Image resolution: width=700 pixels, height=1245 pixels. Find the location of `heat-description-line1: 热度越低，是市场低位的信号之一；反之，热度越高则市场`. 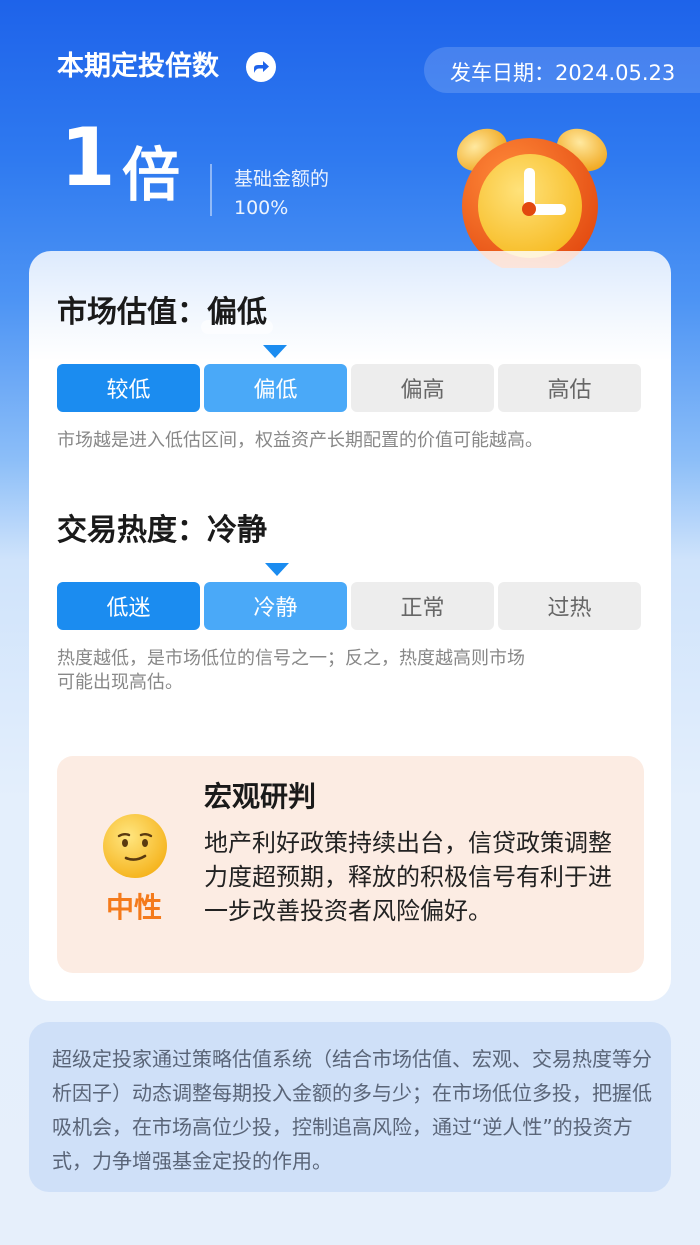

heat-description-line1: 热度越低，是市场低位的信号之一；反之，热度越高则市场 is located at coordinates (291, 658).